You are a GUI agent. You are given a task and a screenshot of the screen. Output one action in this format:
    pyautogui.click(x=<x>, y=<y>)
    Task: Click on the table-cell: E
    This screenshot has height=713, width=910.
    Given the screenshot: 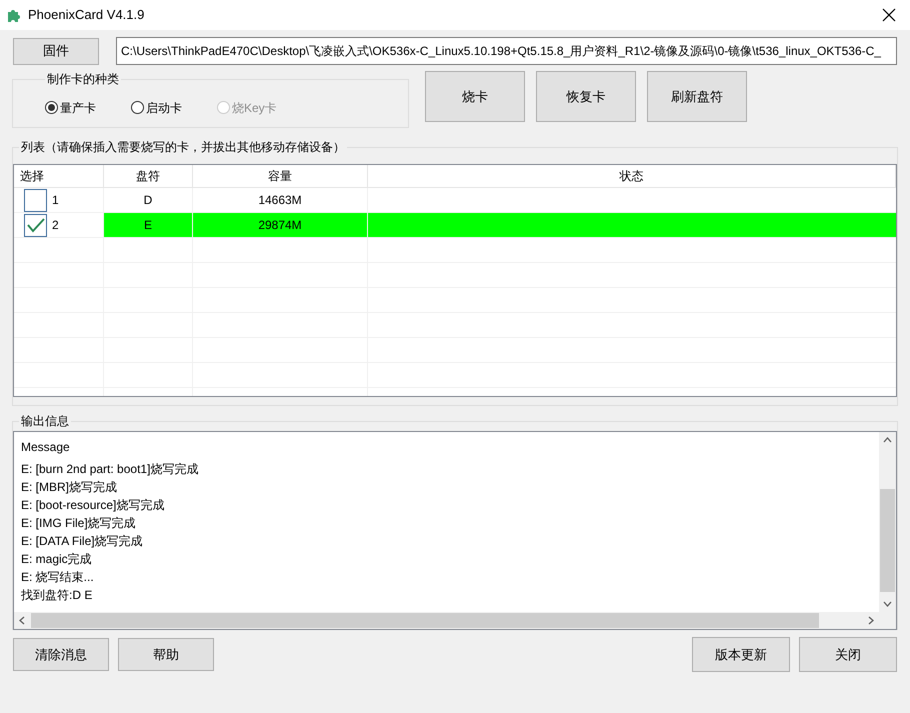 What is the action you would take?
    pyautogui.click(x=148, y=225)
    